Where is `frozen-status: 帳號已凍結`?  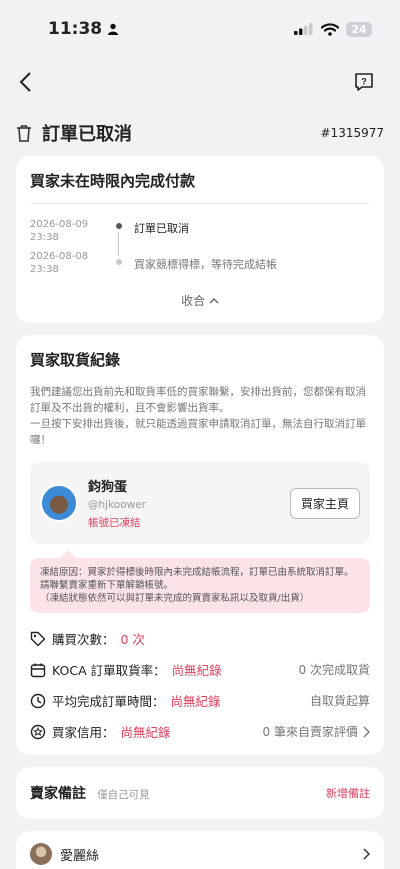
frozen-status: 帳號已凍結 is located at coordinates (114, 523).